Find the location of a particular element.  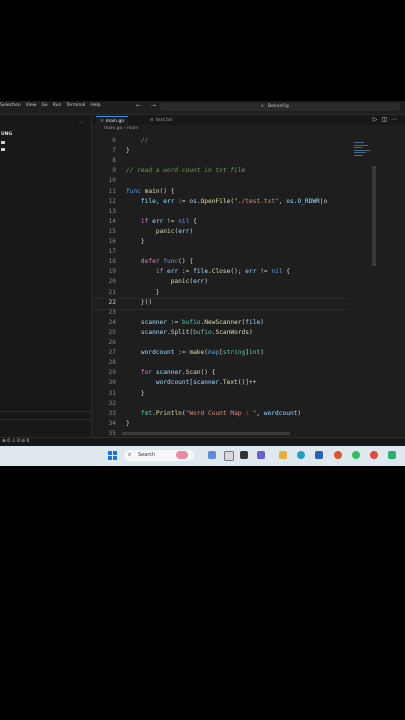

brave-icon is located at coordinates (338, 455).